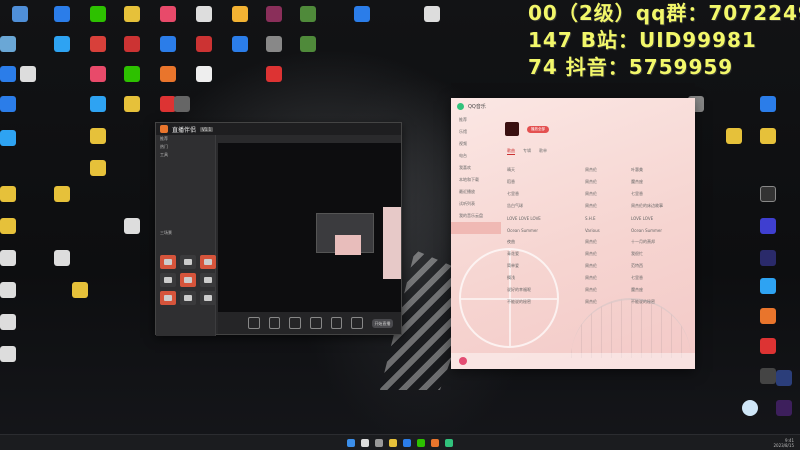  Describe the element at coordinates (783, 443) in the screenshot. I see `system-tray-clock: 9:41 2023/8/15` at that location.